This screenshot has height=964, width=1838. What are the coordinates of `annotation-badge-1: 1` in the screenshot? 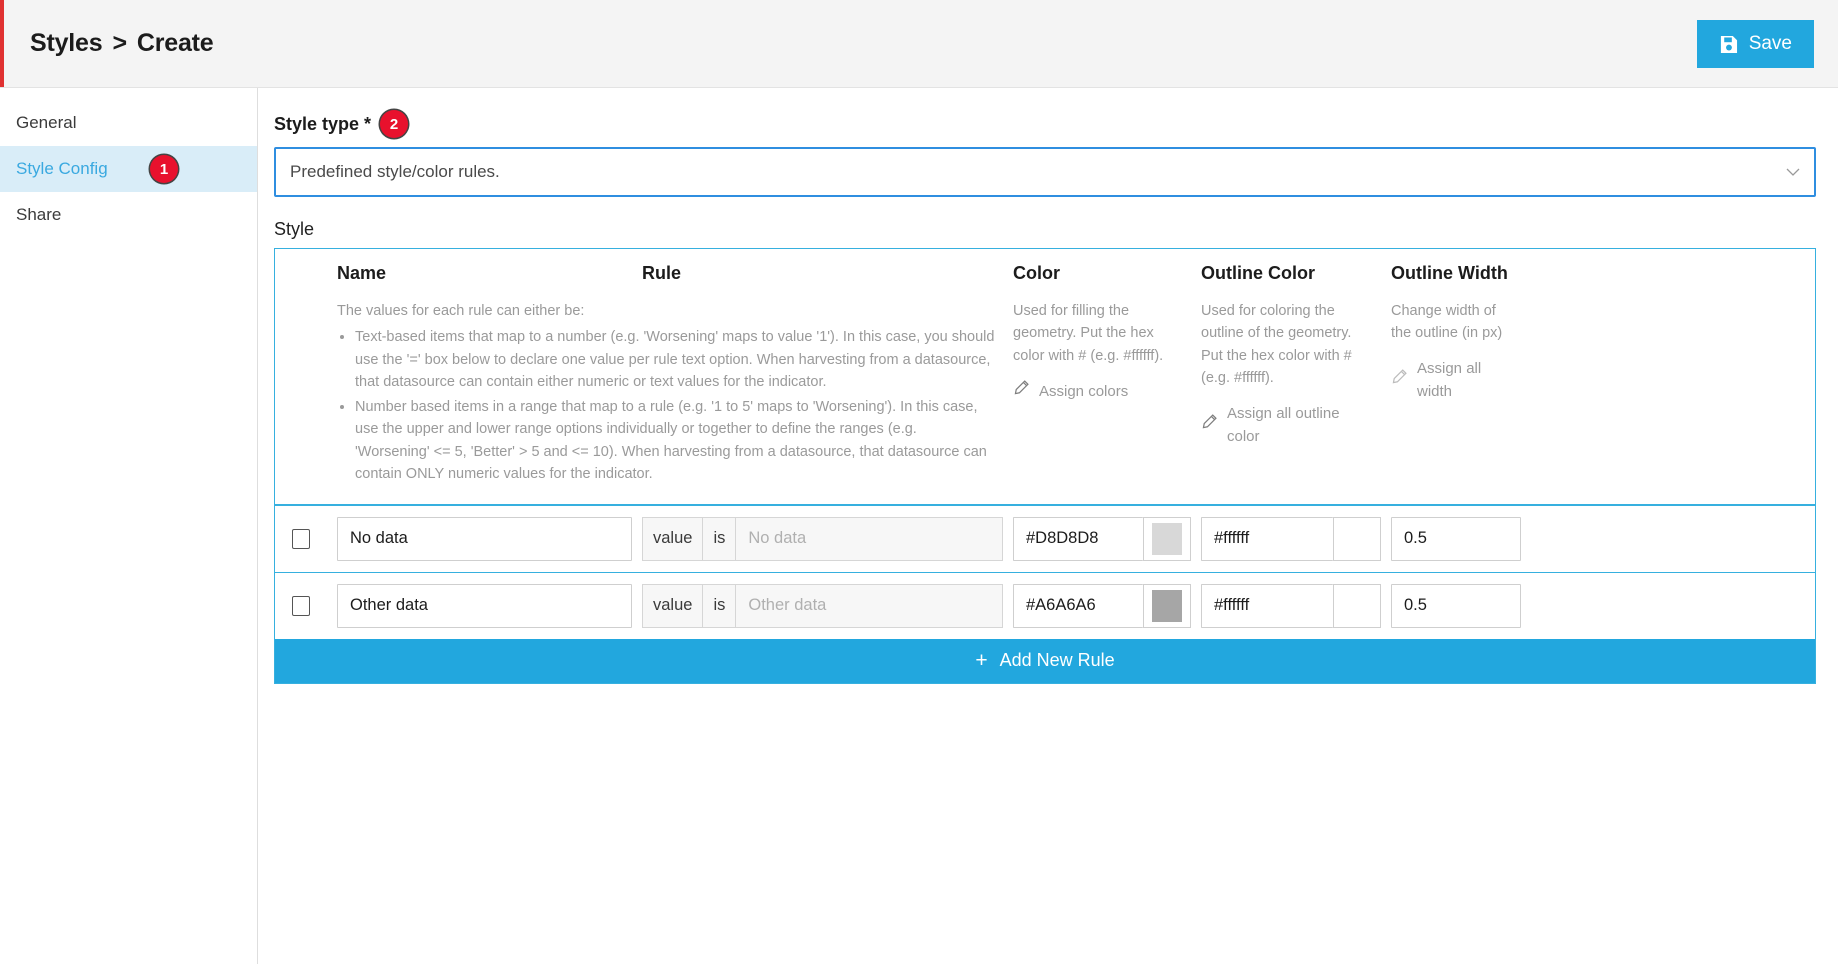 It's located at (164, 169).